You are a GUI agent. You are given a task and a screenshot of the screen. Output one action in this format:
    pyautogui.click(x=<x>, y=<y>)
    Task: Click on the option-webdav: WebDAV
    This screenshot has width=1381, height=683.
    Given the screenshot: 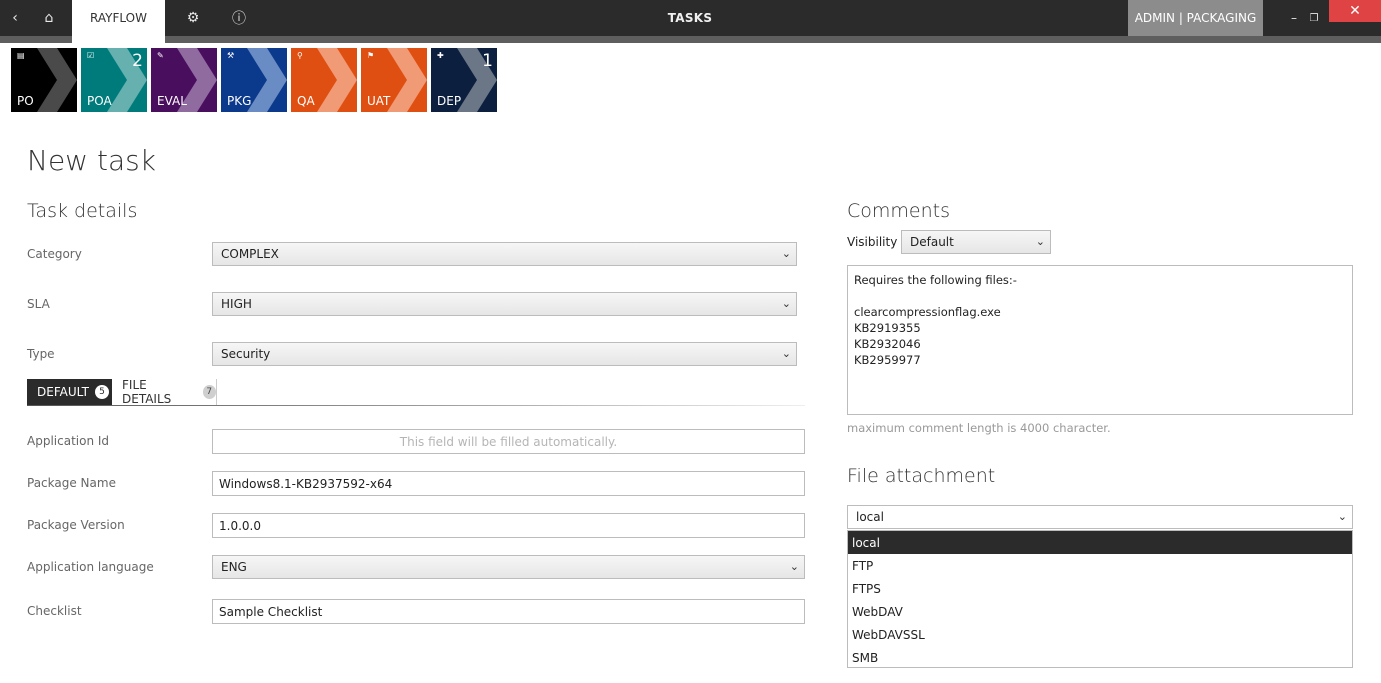 What is the action you would take?
    pyautogui.click(x=1100, y=611)
    